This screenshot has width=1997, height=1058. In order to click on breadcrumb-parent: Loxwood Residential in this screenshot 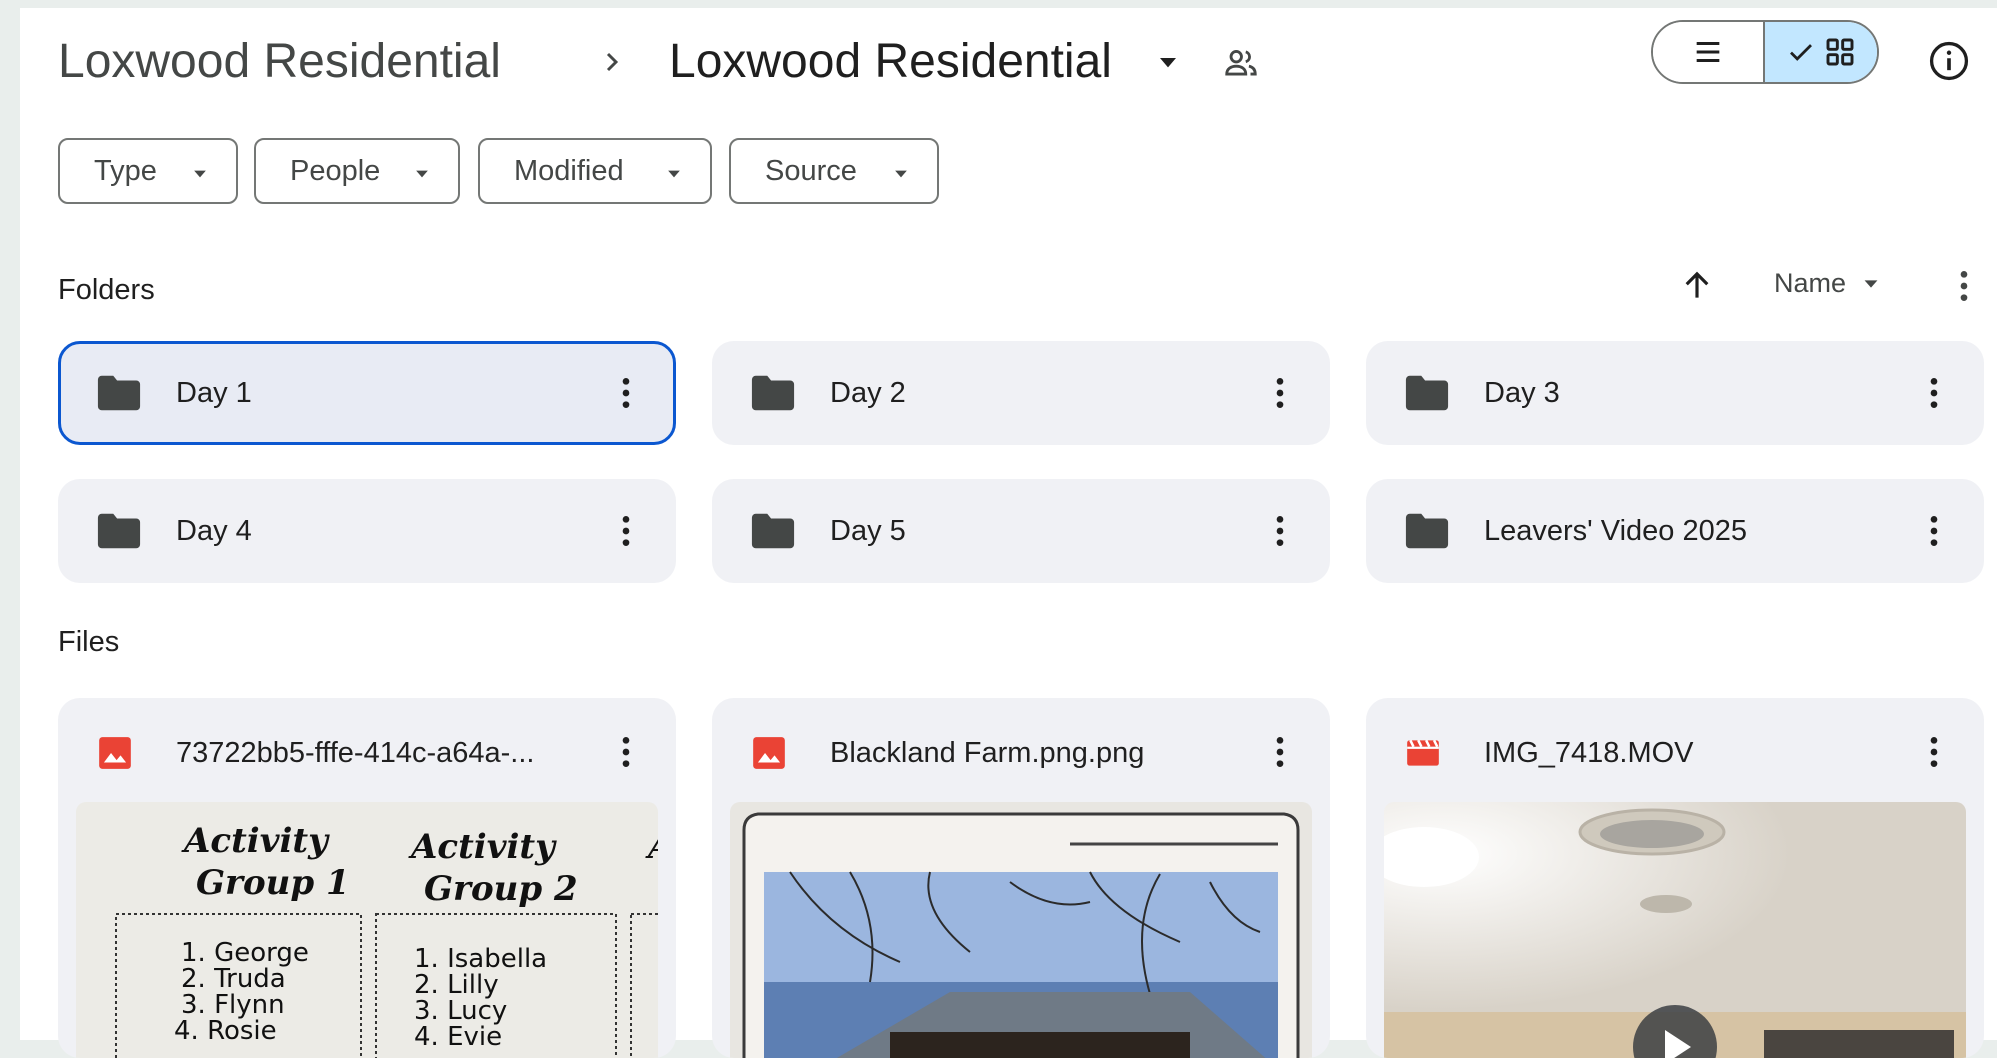, I will do `click(279, 62)`.